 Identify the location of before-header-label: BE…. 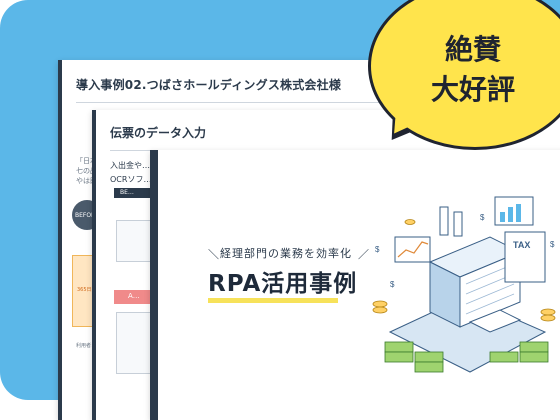
(127, 192).